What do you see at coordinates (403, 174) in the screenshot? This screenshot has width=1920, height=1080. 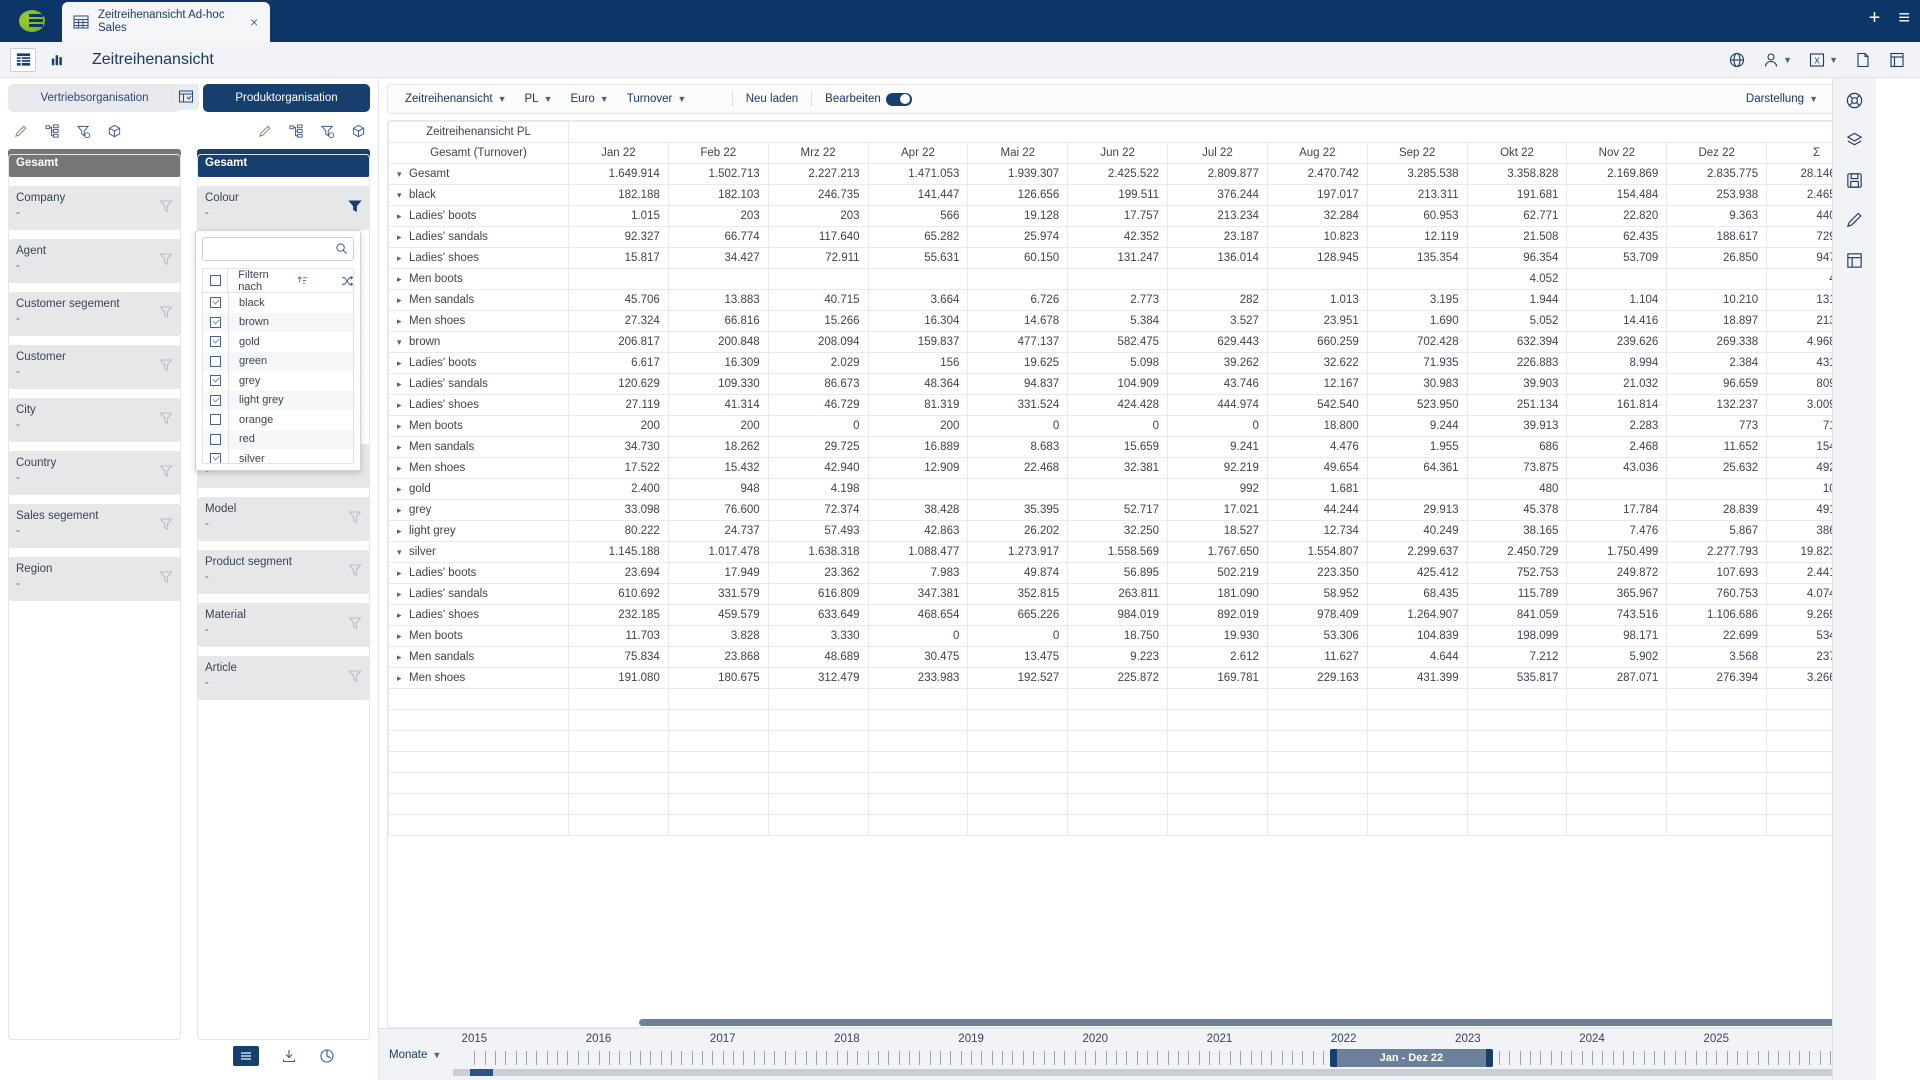 I see `expand-chevron-icon: ▾` at bounding box center [403, 174].